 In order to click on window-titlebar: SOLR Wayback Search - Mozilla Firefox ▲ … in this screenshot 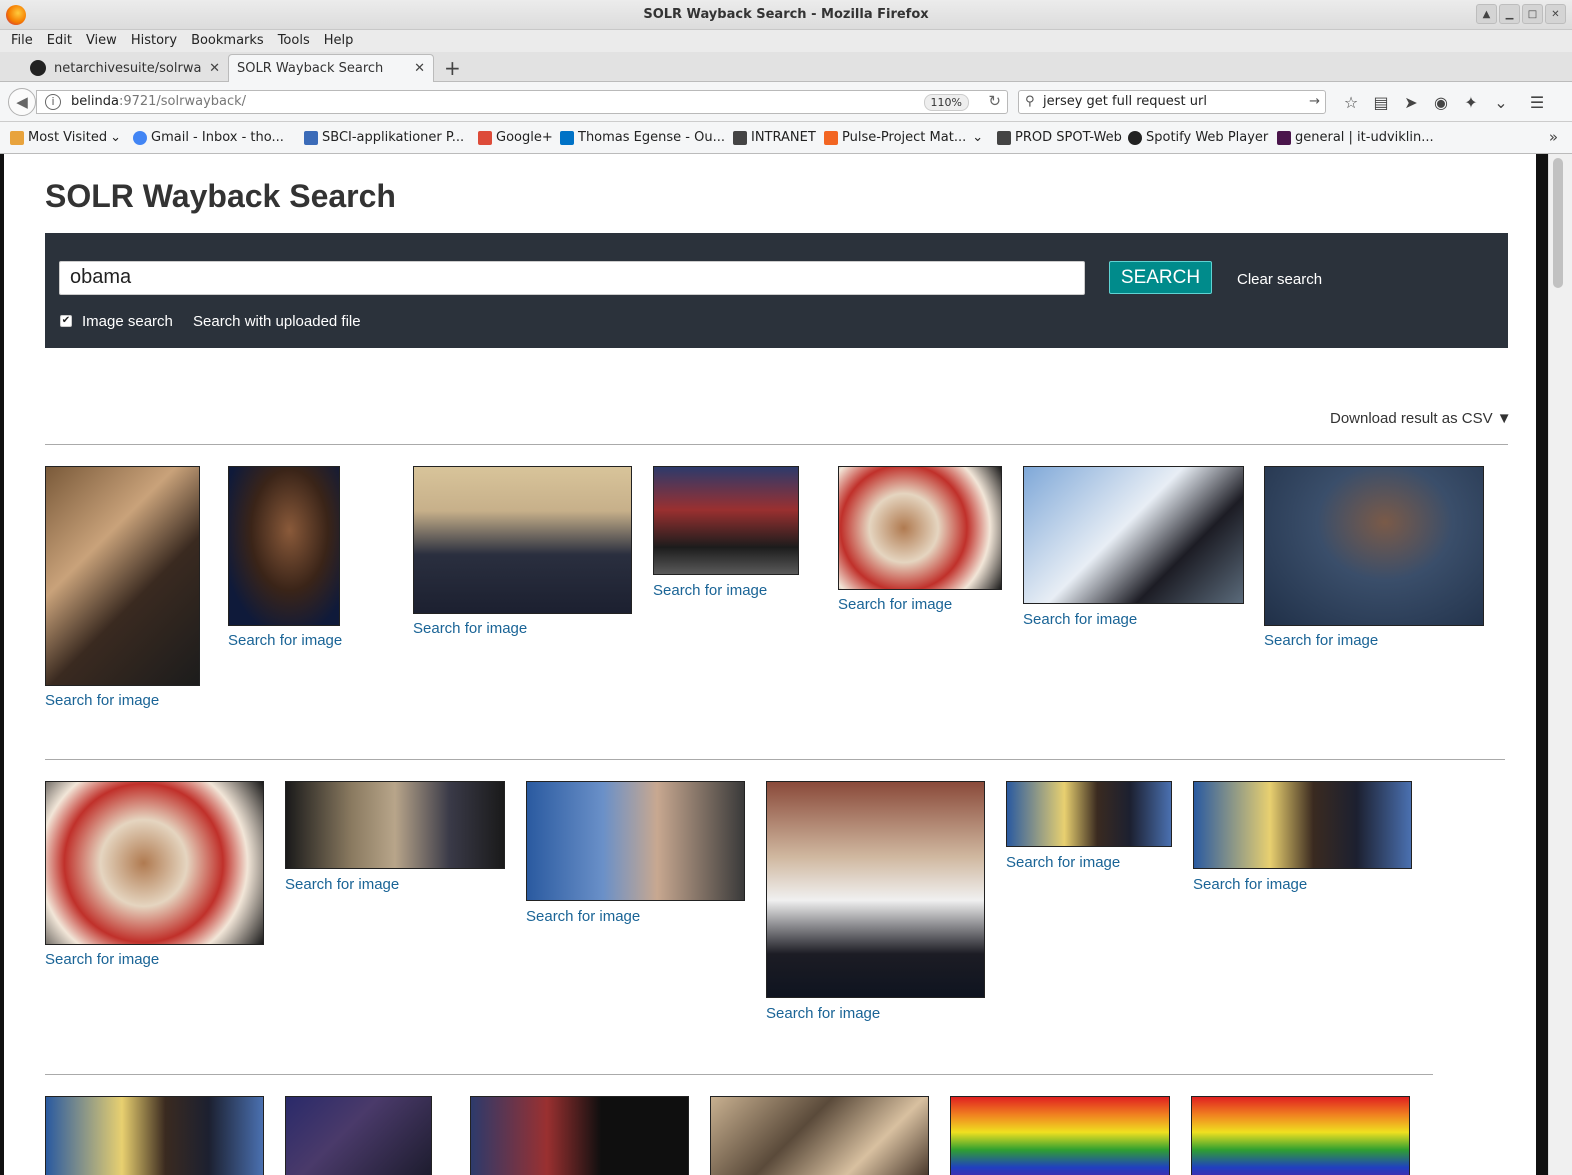, I will do `click(786, 15)`.